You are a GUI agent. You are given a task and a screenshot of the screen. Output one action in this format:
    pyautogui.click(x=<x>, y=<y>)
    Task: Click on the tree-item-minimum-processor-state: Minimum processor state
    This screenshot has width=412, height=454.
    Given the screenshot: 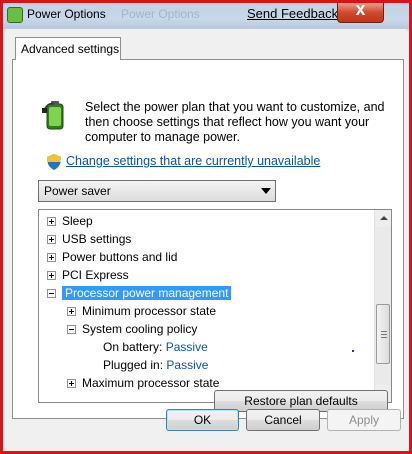 What is the action you would take?
    pyautogui.click(x=141, y=311)
    